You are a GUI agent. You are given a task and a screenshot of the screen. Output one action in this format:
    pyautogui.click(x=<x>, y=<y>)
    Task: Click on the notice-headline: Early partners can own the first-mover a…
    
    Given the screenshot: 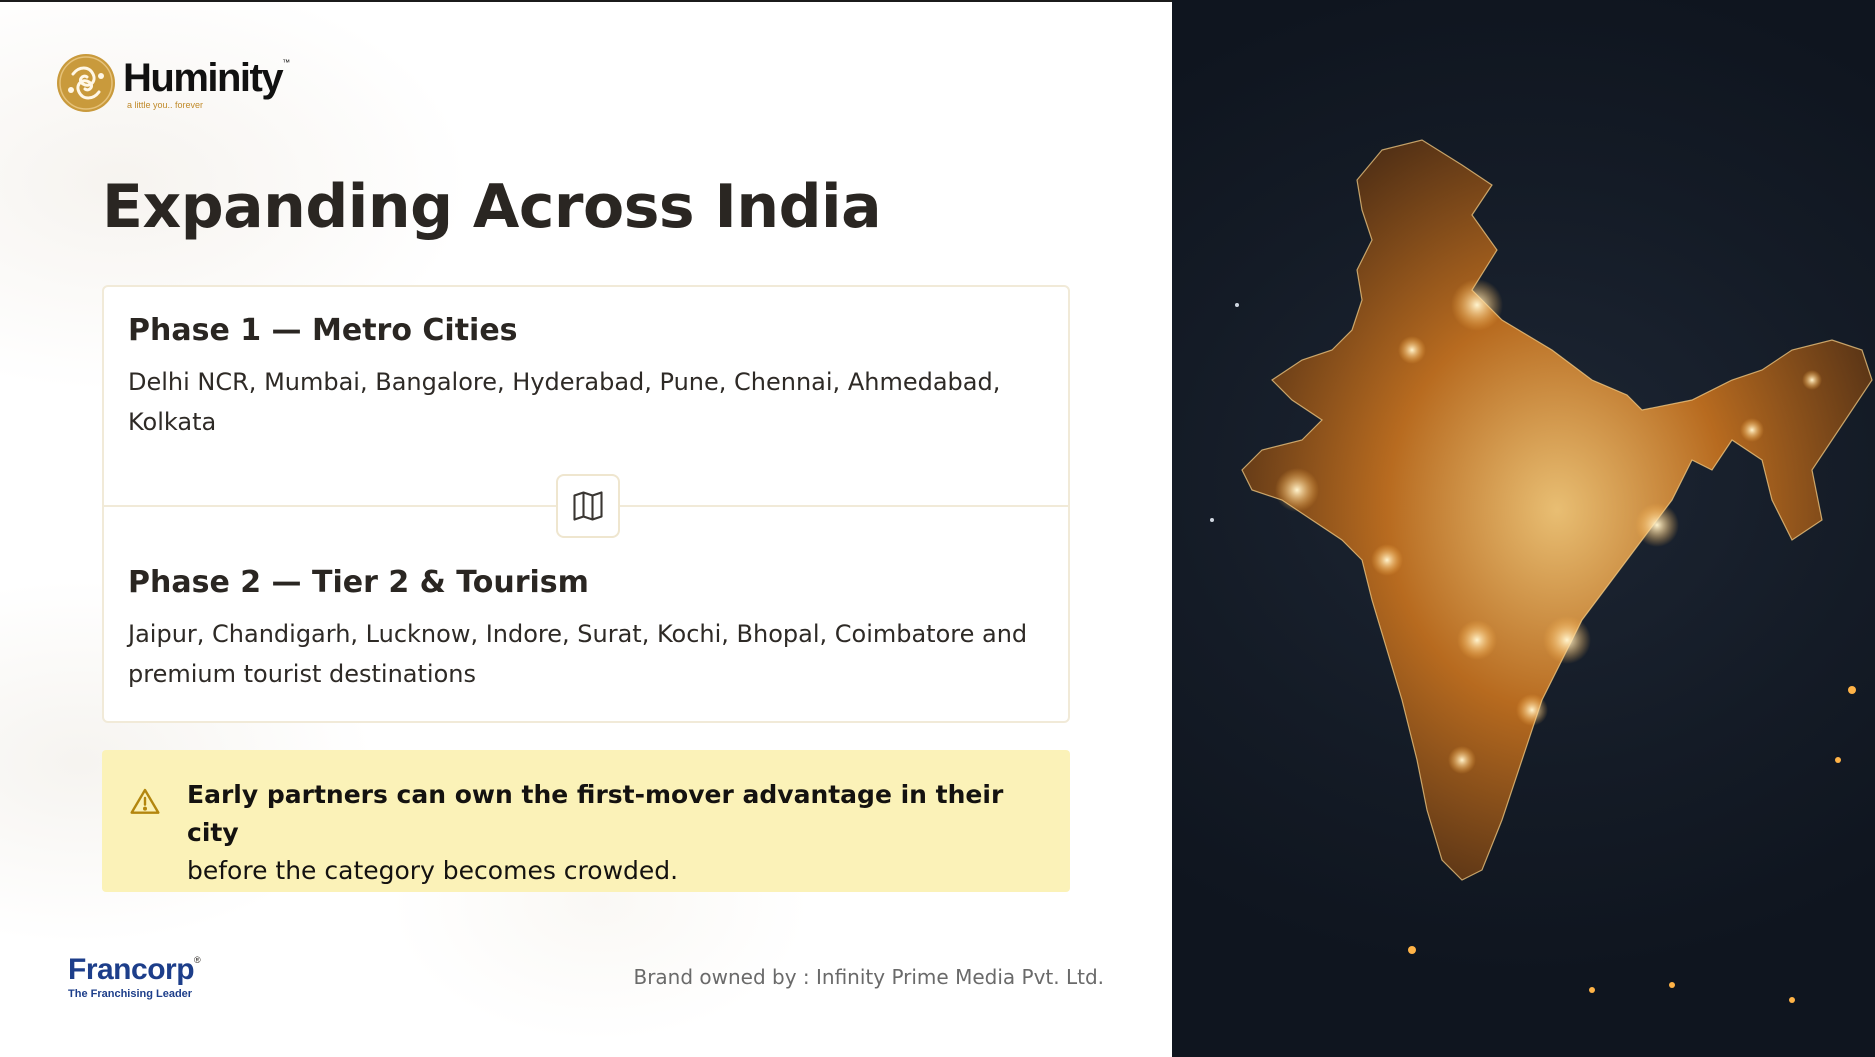 What is the action you would take?
    pyautogui.click(x=595, y=813)
    